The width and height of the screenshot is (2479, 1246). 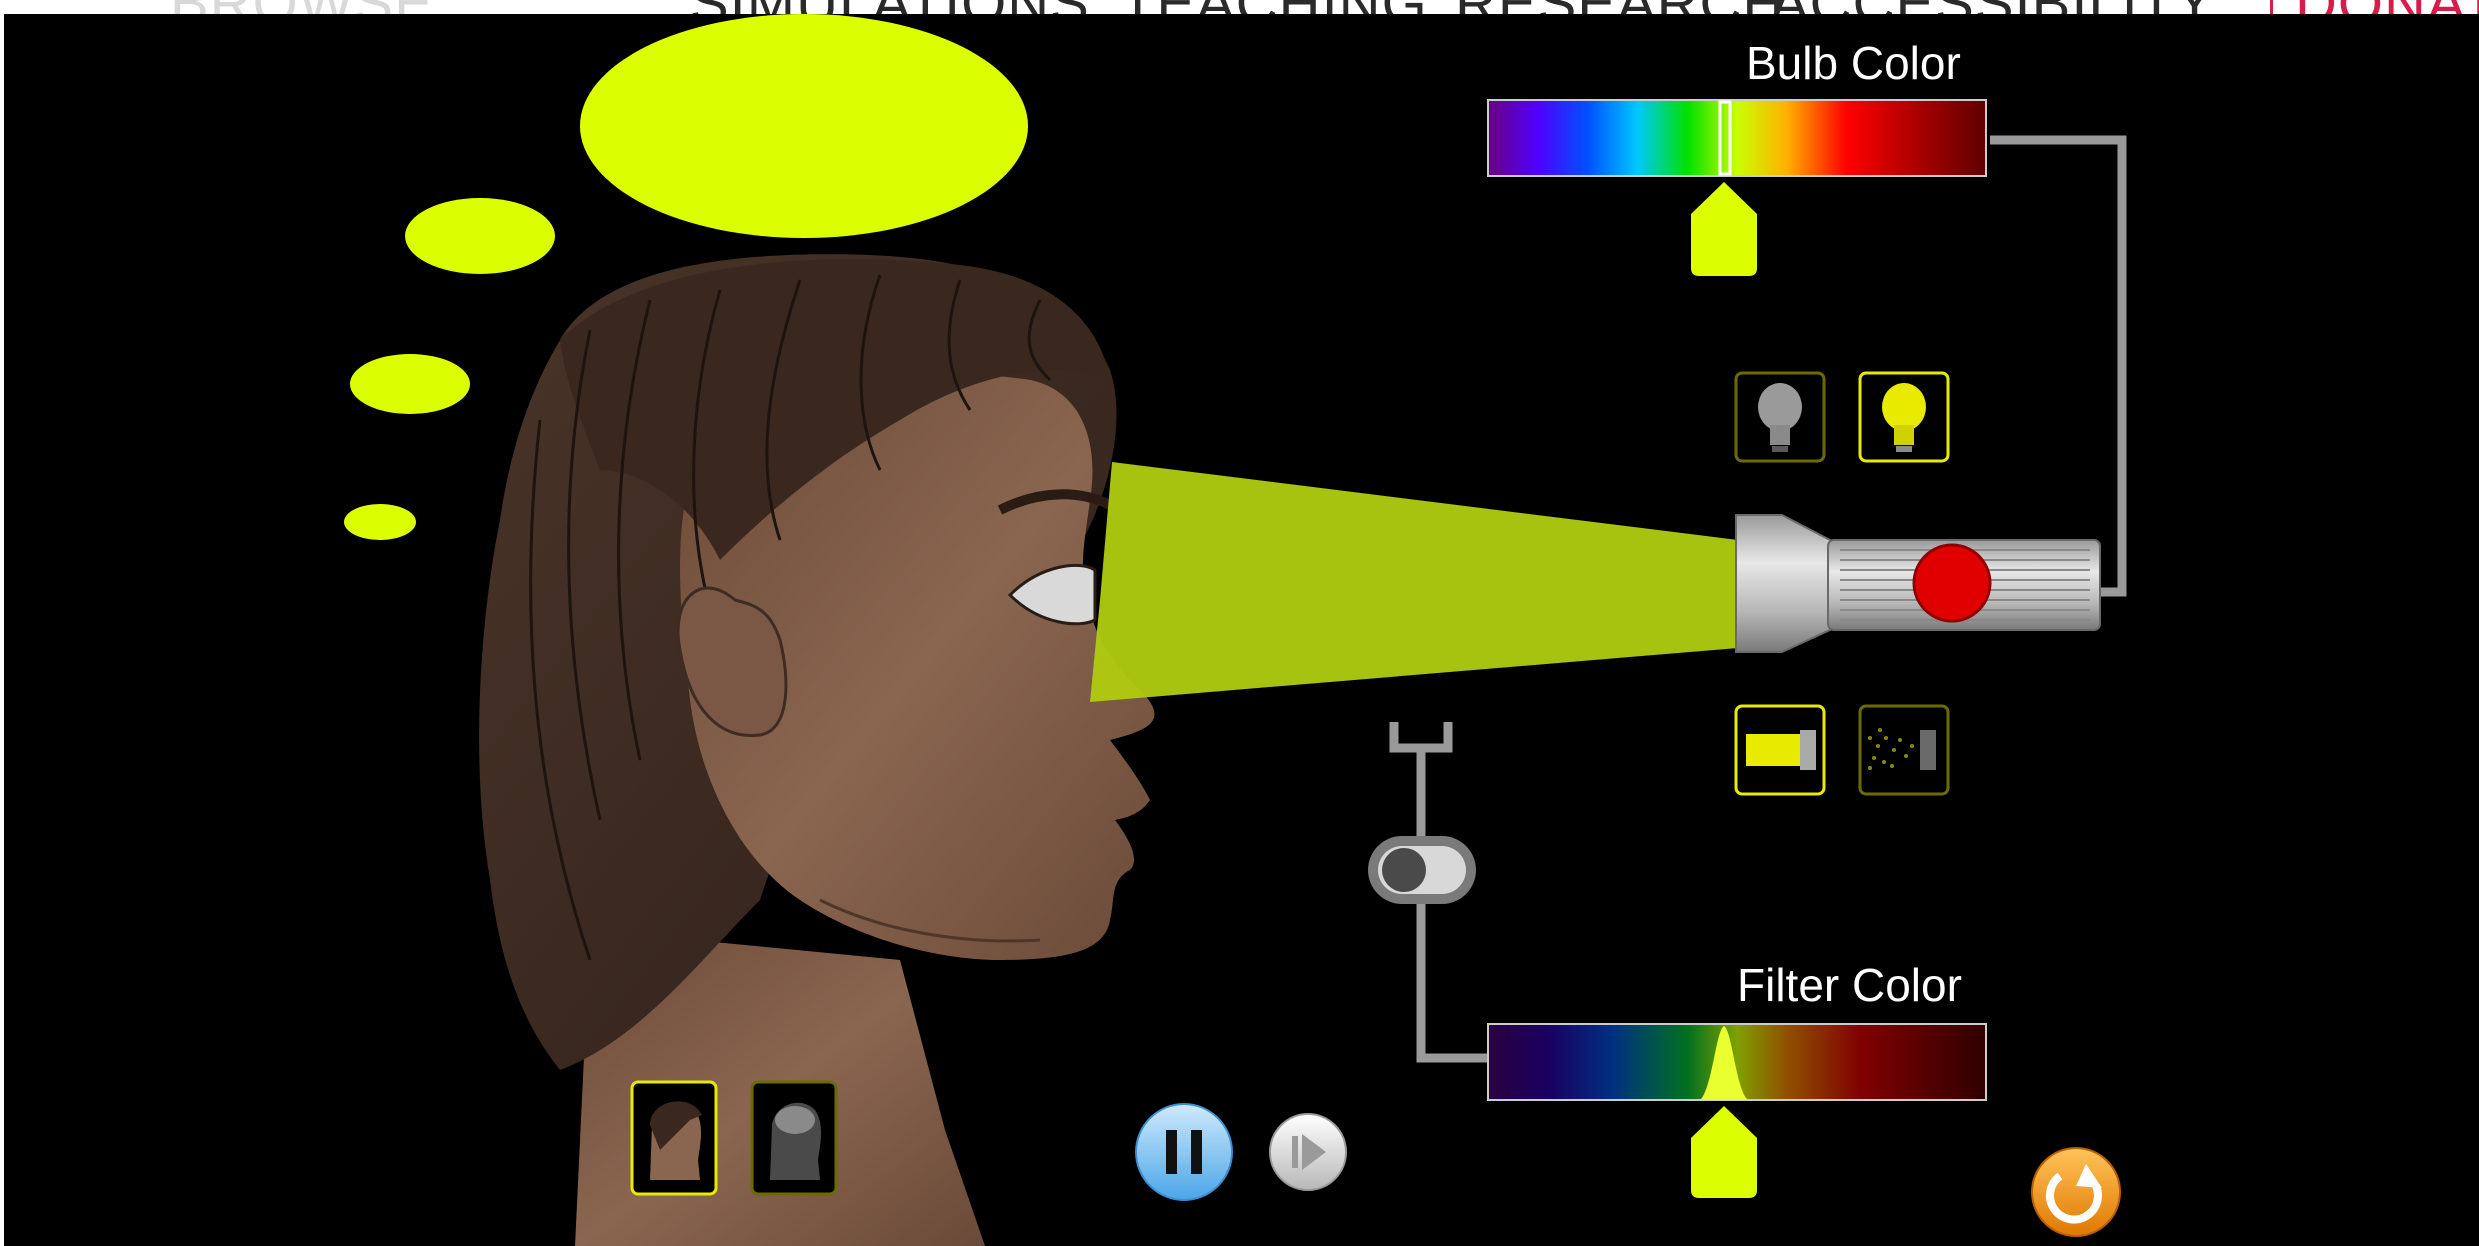 I want to click on reset-all-button, so click(x=2076, y=1192).